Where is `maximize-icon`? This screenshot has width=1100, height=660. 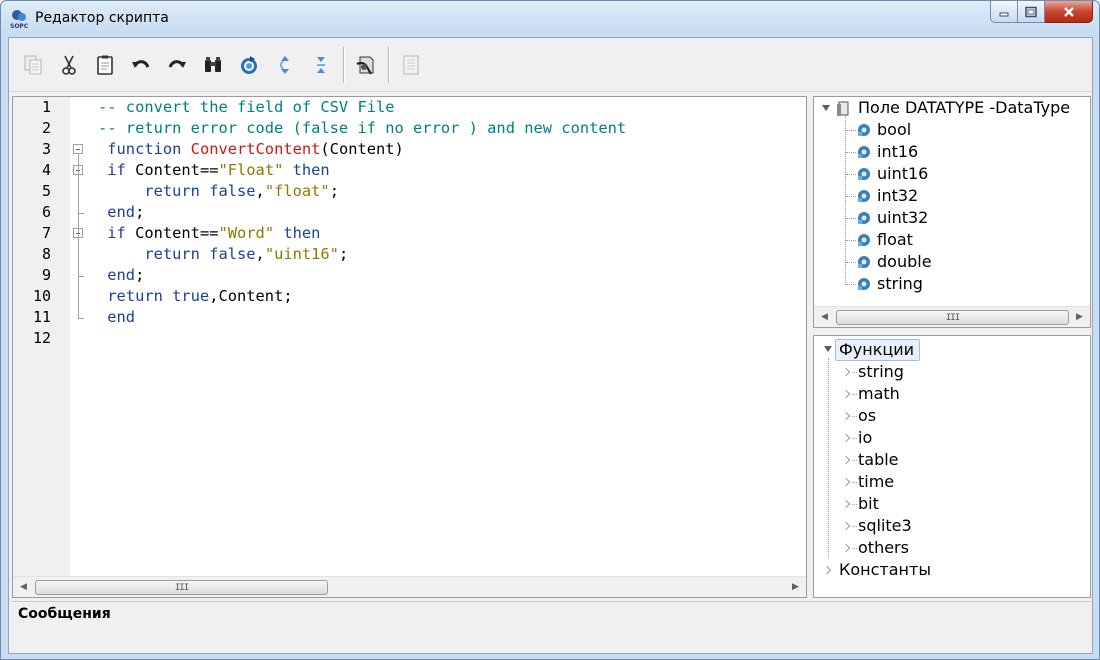 maximize-icon is located at coordinates (1031, 11).